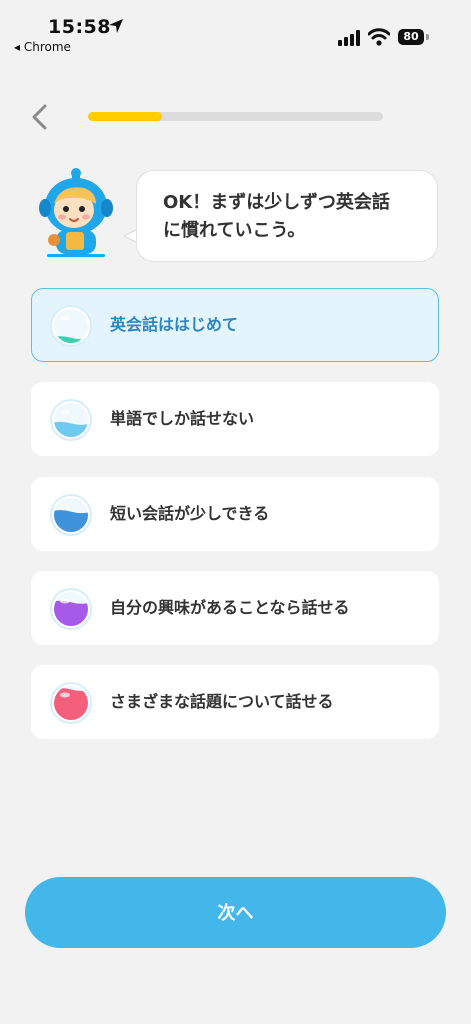  What do you see at coordinates (116, 26) in the screenshot?
I see `location-arrow-icon` at bounding box center [116, 26].